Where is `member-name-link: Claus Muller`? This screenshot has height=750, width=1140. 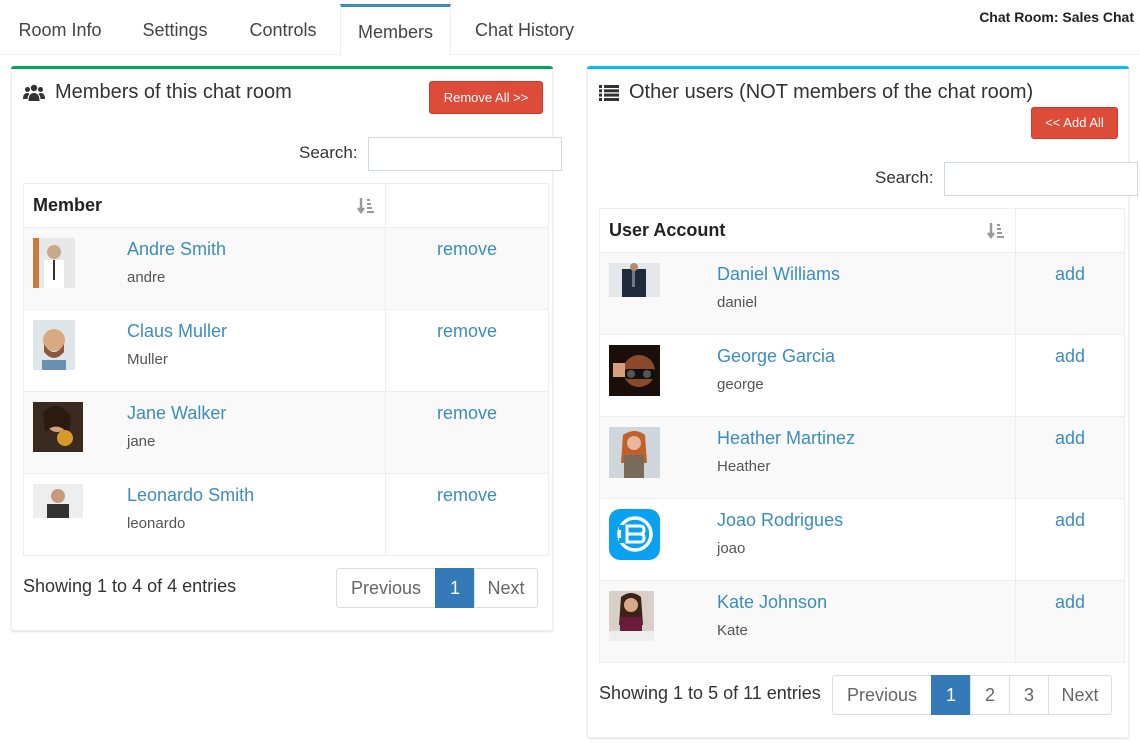 member-name-link: Claus Muller is located at coordinates (177, 331).